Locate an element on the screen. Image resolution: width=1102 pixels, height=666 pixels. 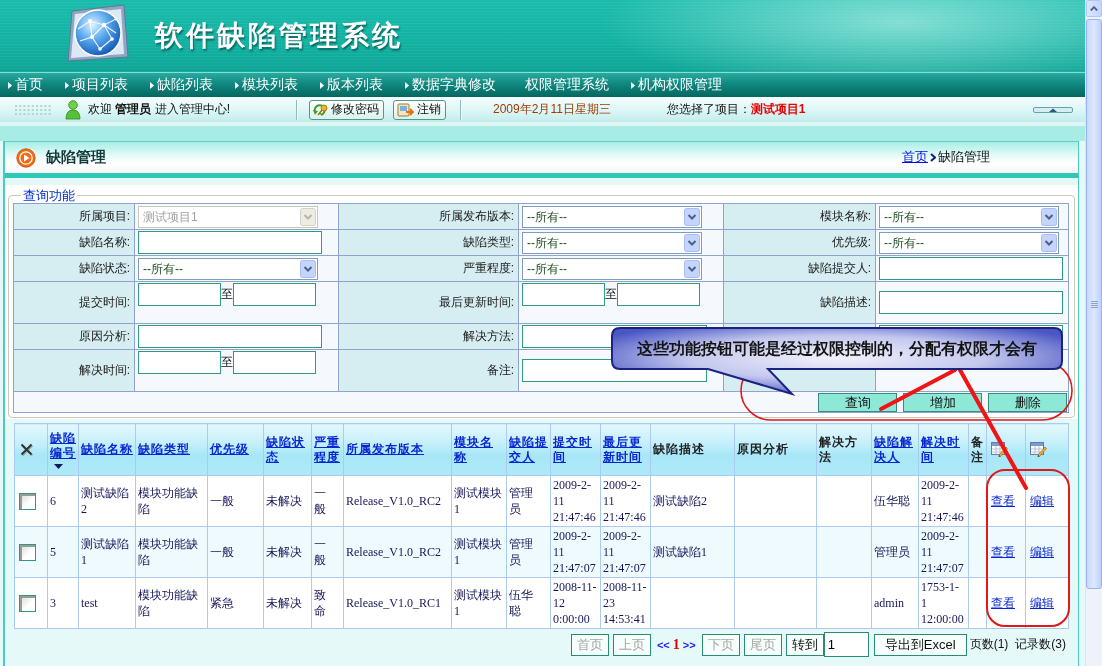
app-title: 软件缺陷管理系统 is located at coordinates (279, 36).